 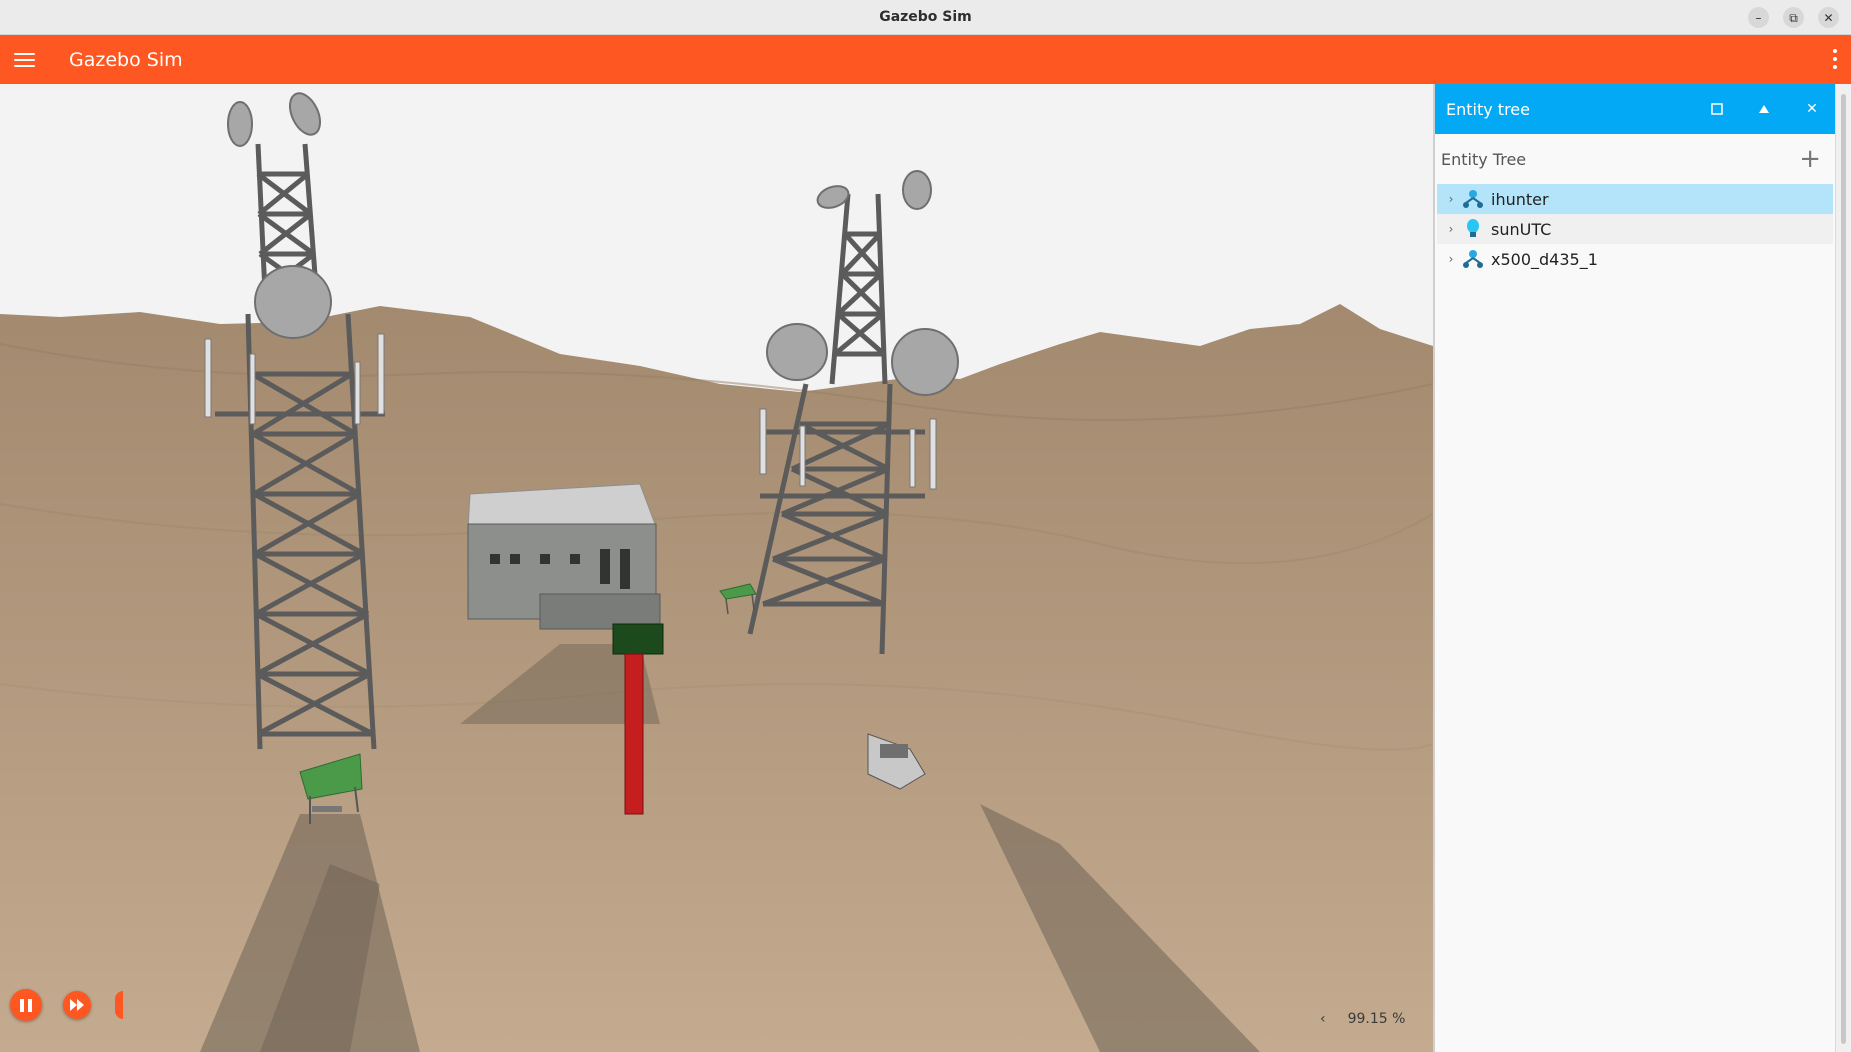 I want to click on tree-item-ihunter: › ihunter, so click(x=1635, y=199).